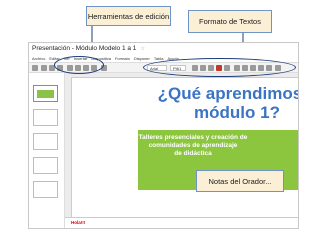  Describe the element at coordinates (193, 137) in the screenshot. I see `banner-text-line-1: Talleres presenciales y creación de` at that location.